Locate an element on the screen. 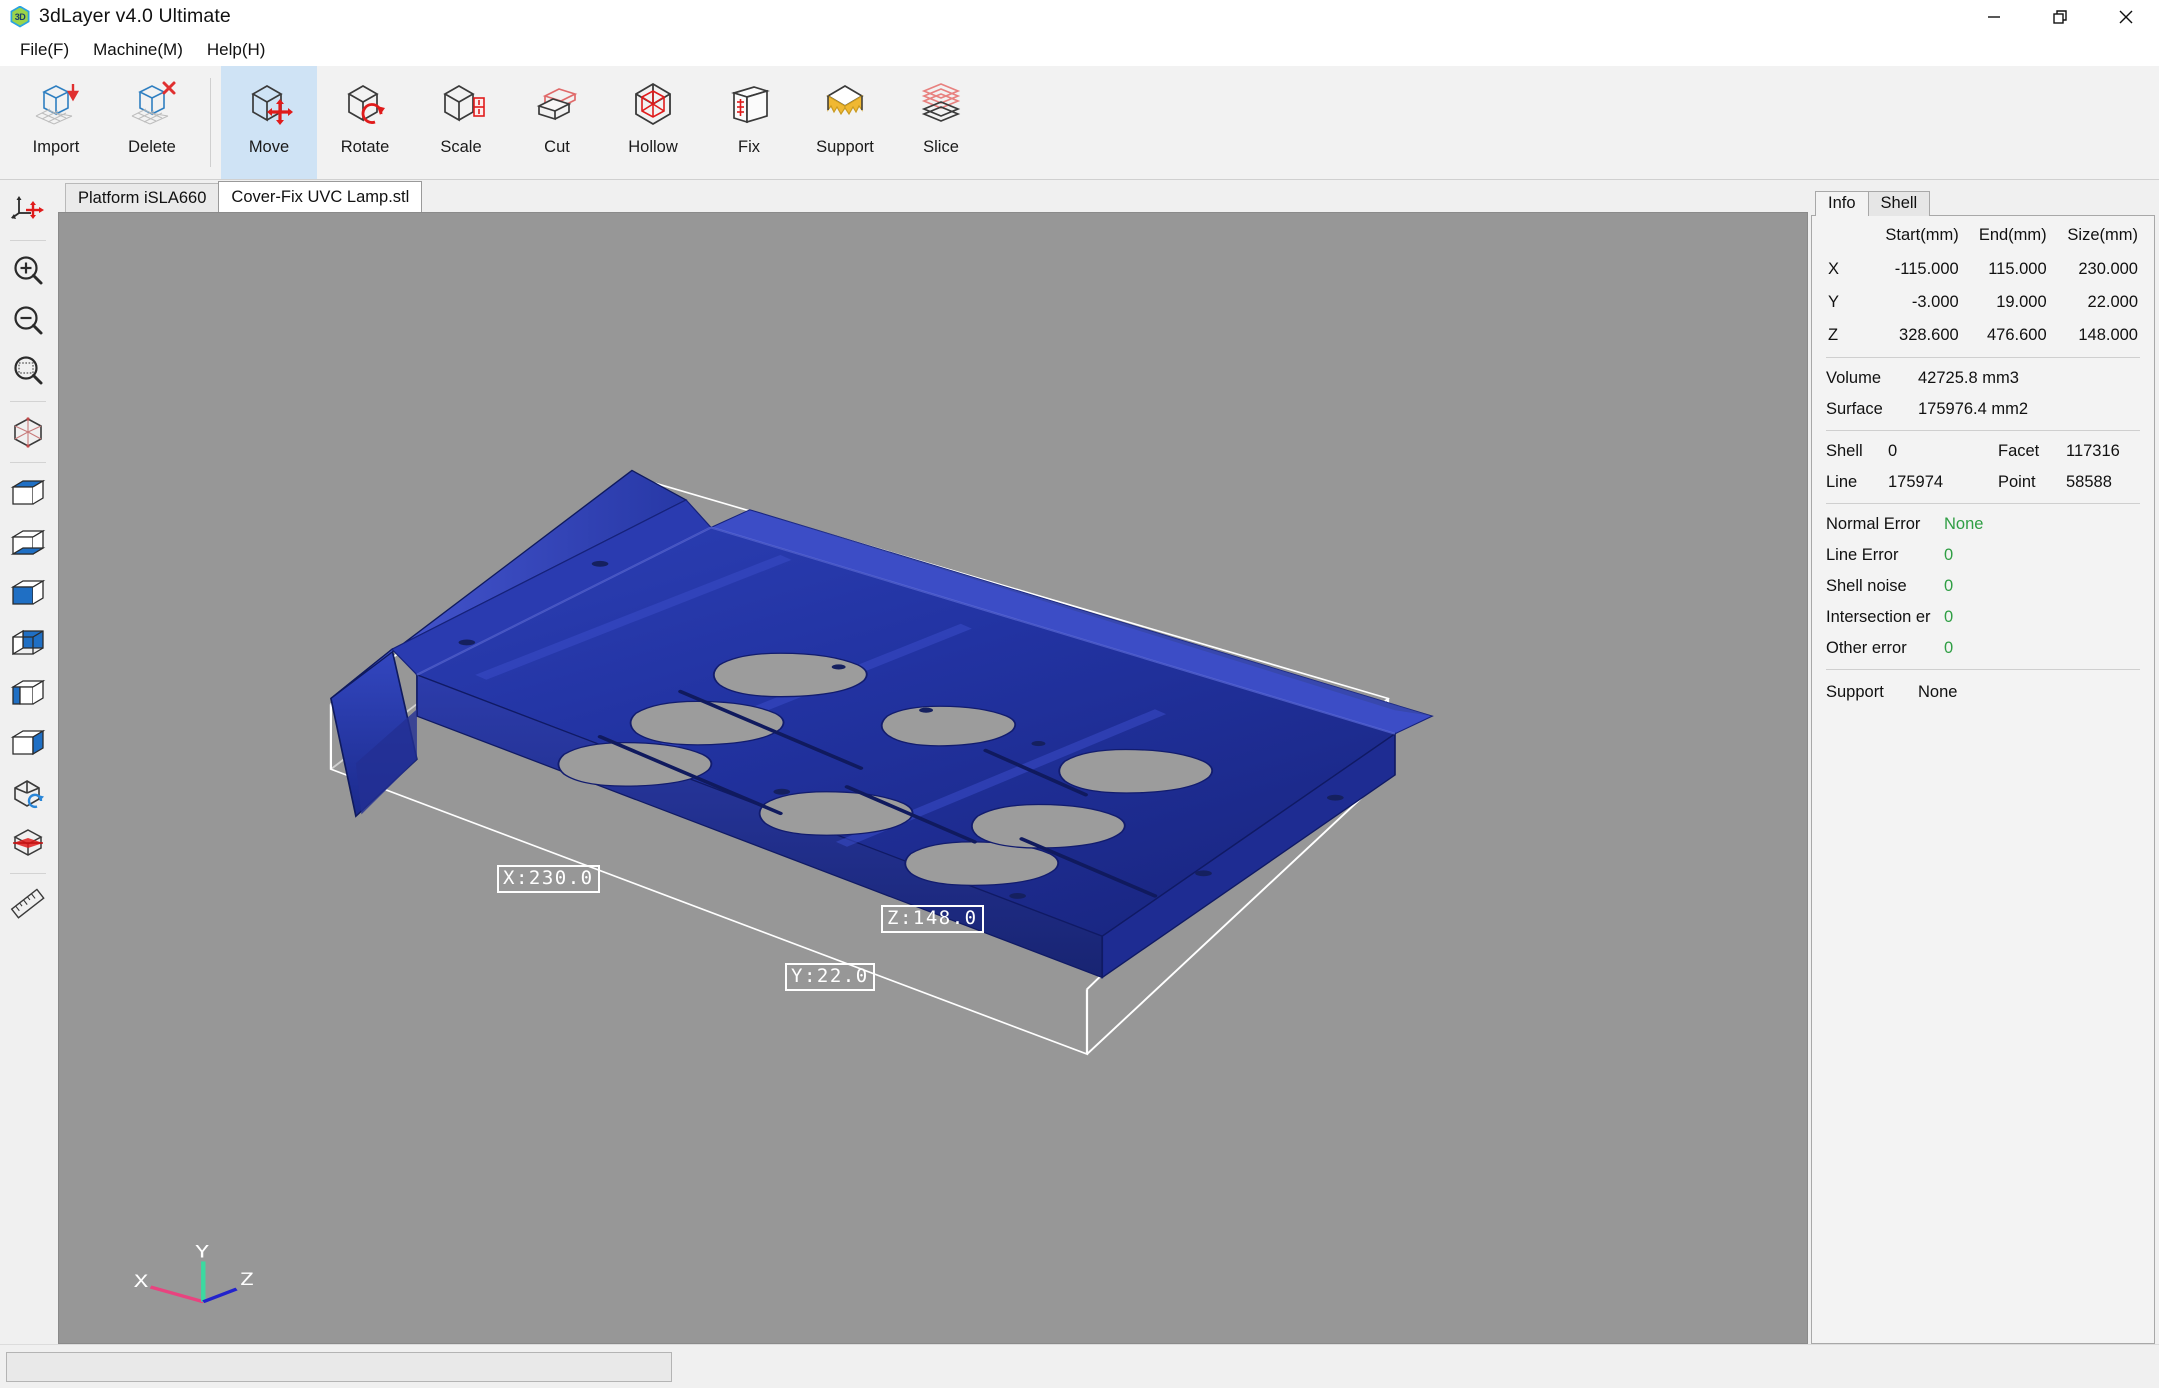  shell-noise-row: Shell noise 0 is located at coordinates (1983, 586).